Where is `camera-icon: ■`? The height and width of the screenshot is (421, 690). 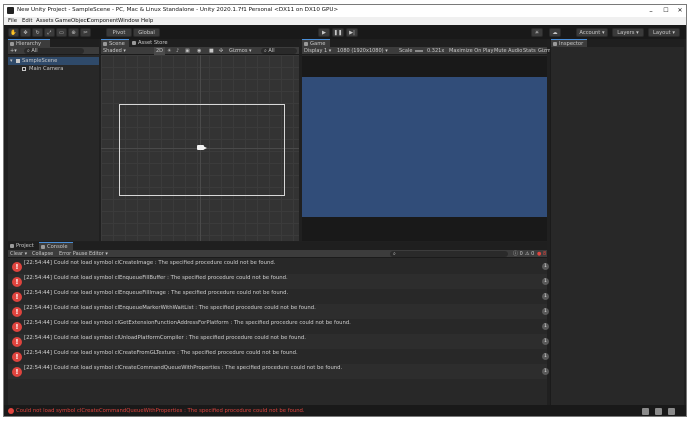 camera-icon: ■ is located at coordinates (211, 51).